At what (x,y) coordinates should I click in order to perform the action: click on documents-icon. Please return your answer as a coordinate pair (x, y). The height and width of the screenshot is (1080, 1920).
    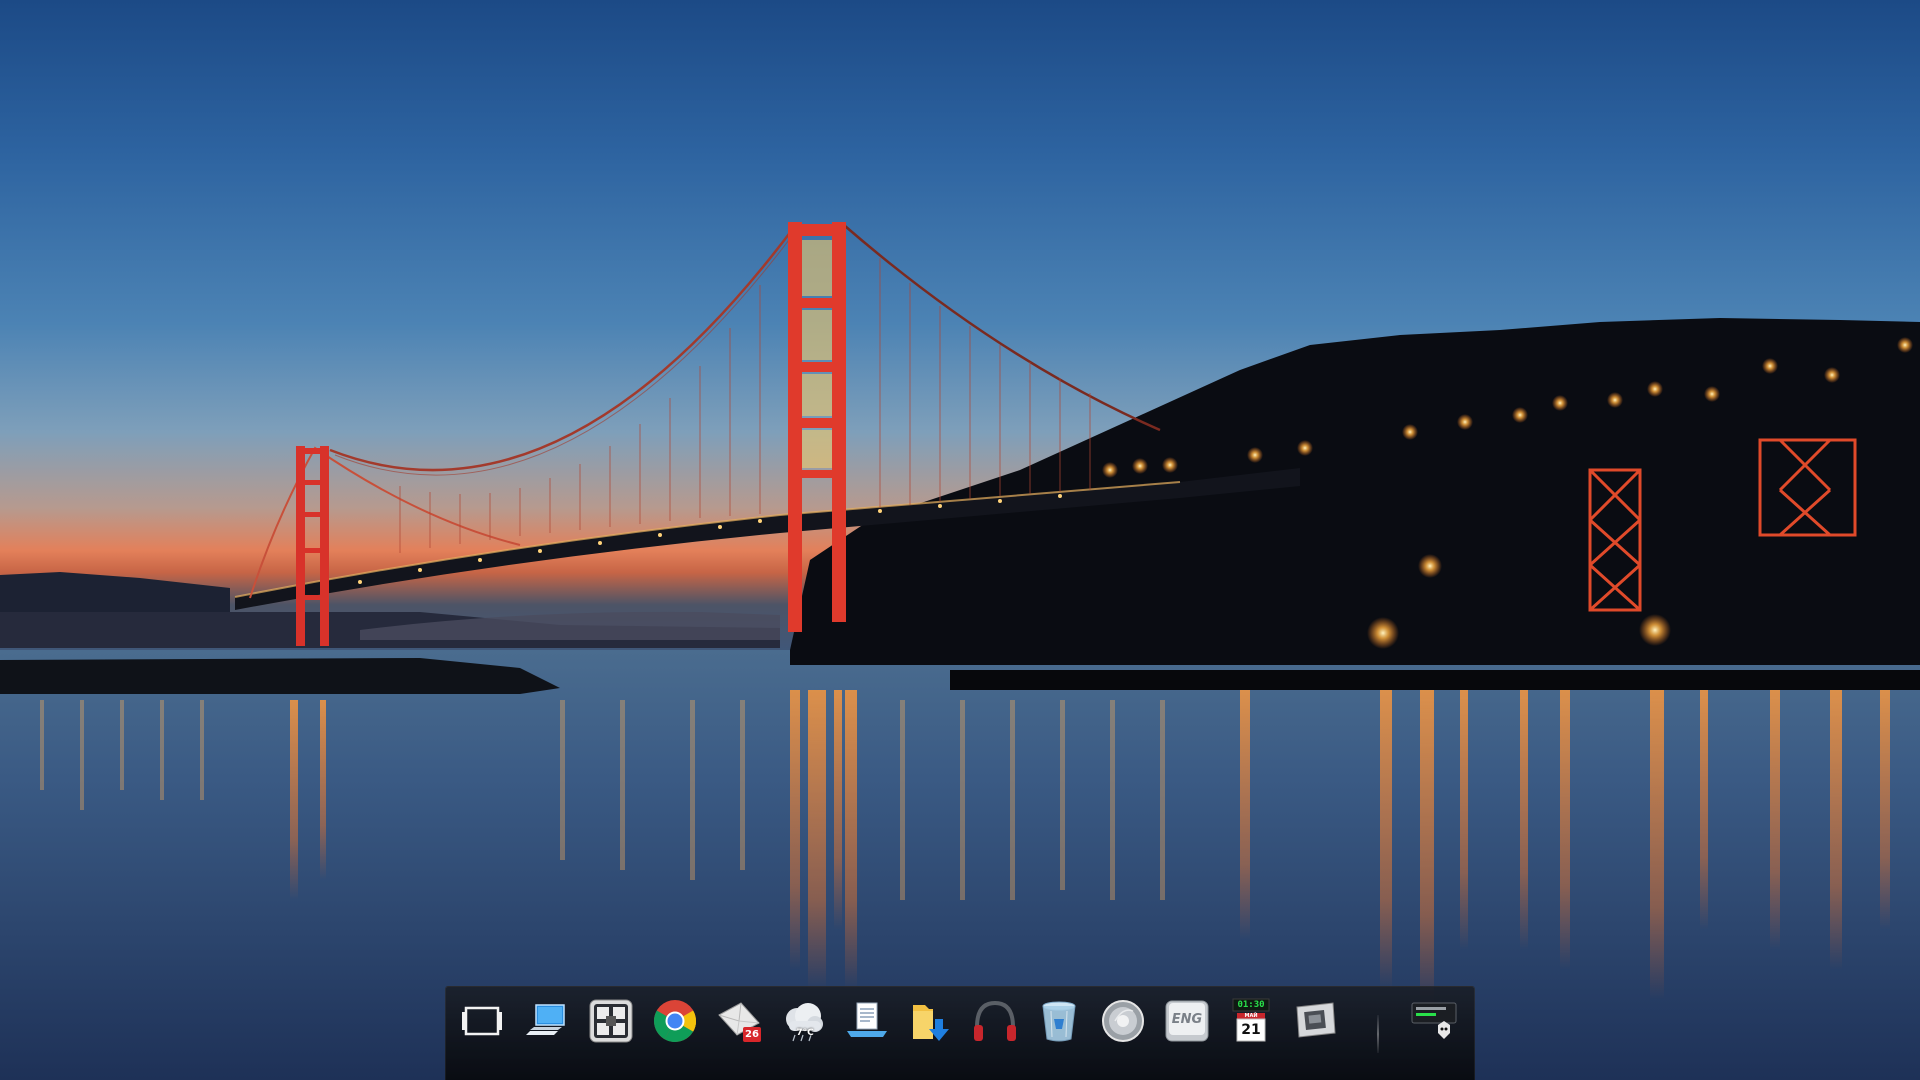
    Looking at the image, I should click on (867, 1019).